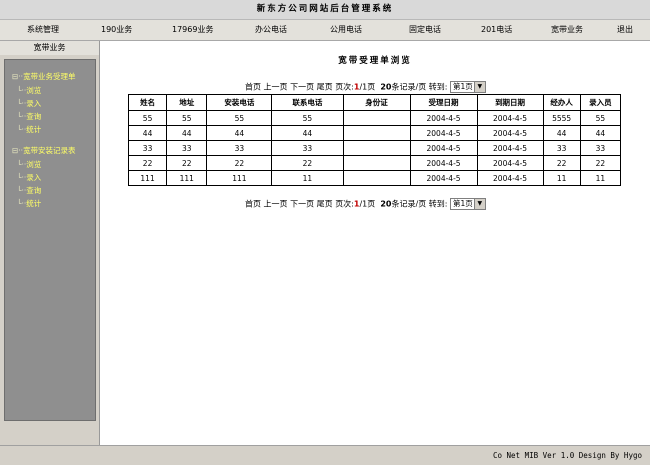 The image size is (650, 465). I want to click on col-header: 录入员, so click(600, 102).